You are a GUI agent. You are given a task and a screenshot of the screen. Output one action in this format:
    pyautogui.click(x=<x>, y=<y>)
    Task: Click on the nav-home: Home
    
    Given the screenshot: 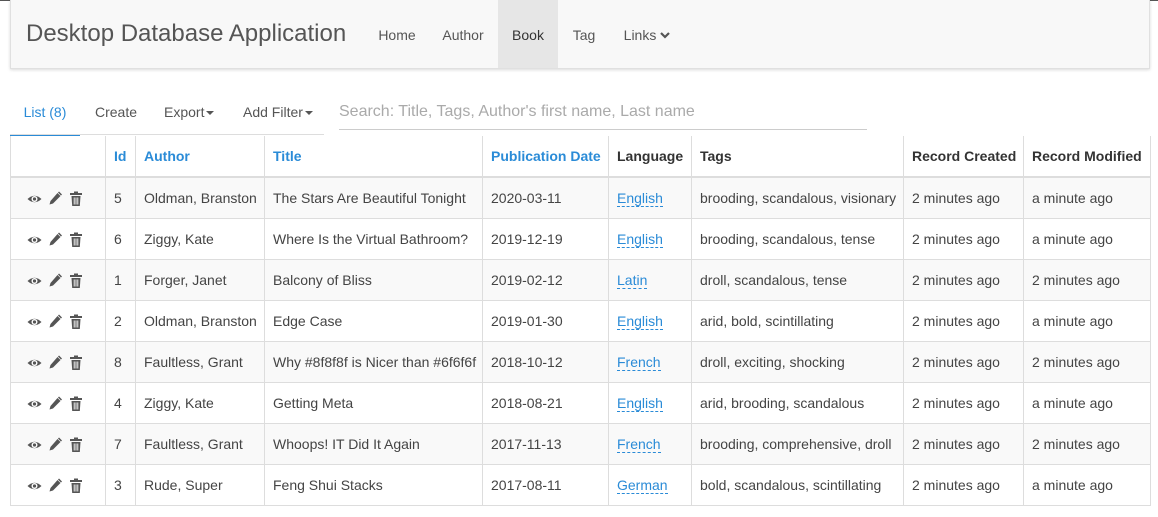 What is the action you would take?
    pyautogui.click(x=397, y=34)
    